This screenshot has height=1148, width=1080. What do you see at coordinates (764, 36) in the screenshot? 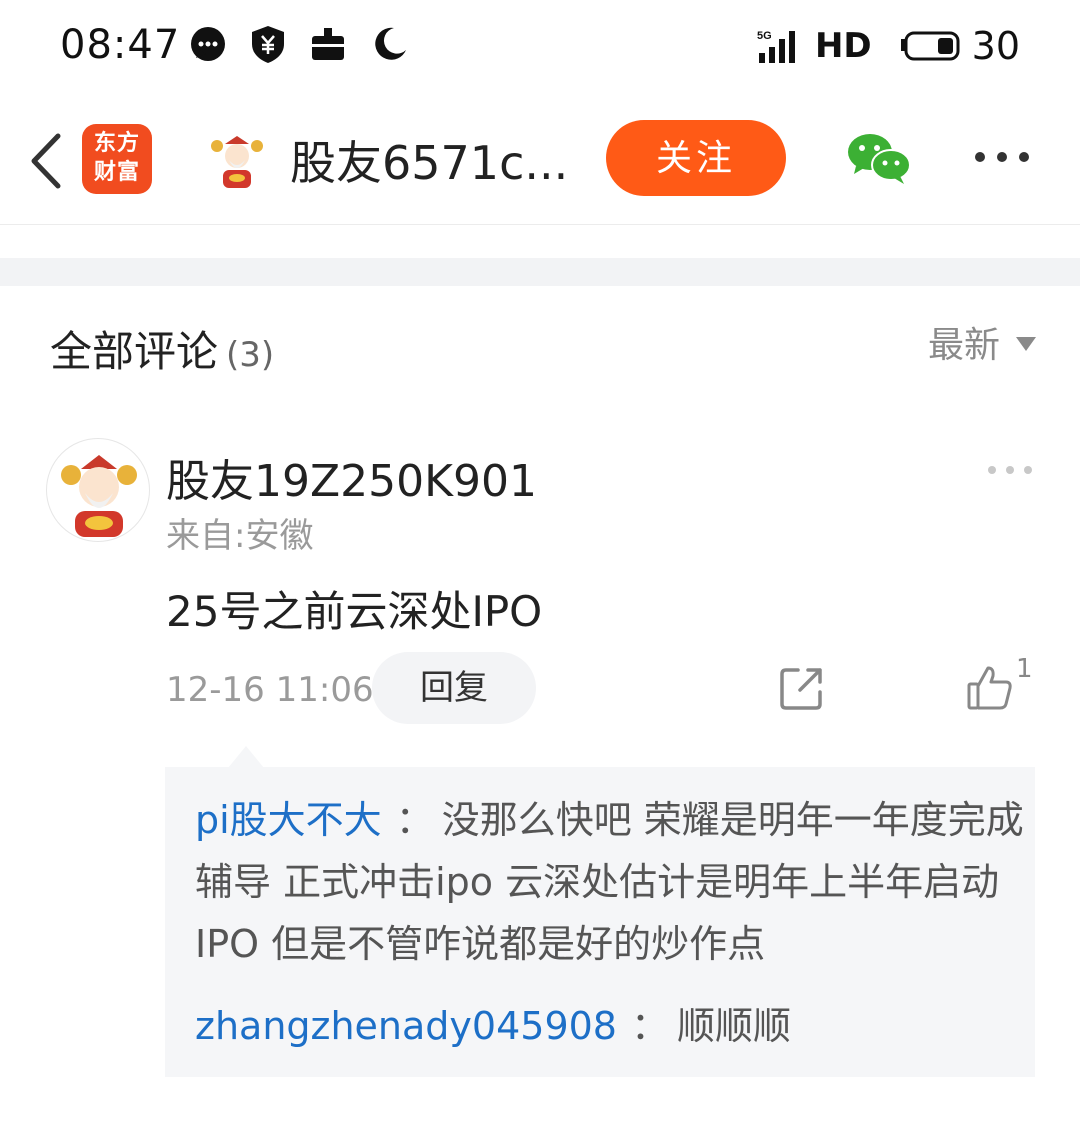
I see `svg-text: 5G` at bounding box center [764, 36].